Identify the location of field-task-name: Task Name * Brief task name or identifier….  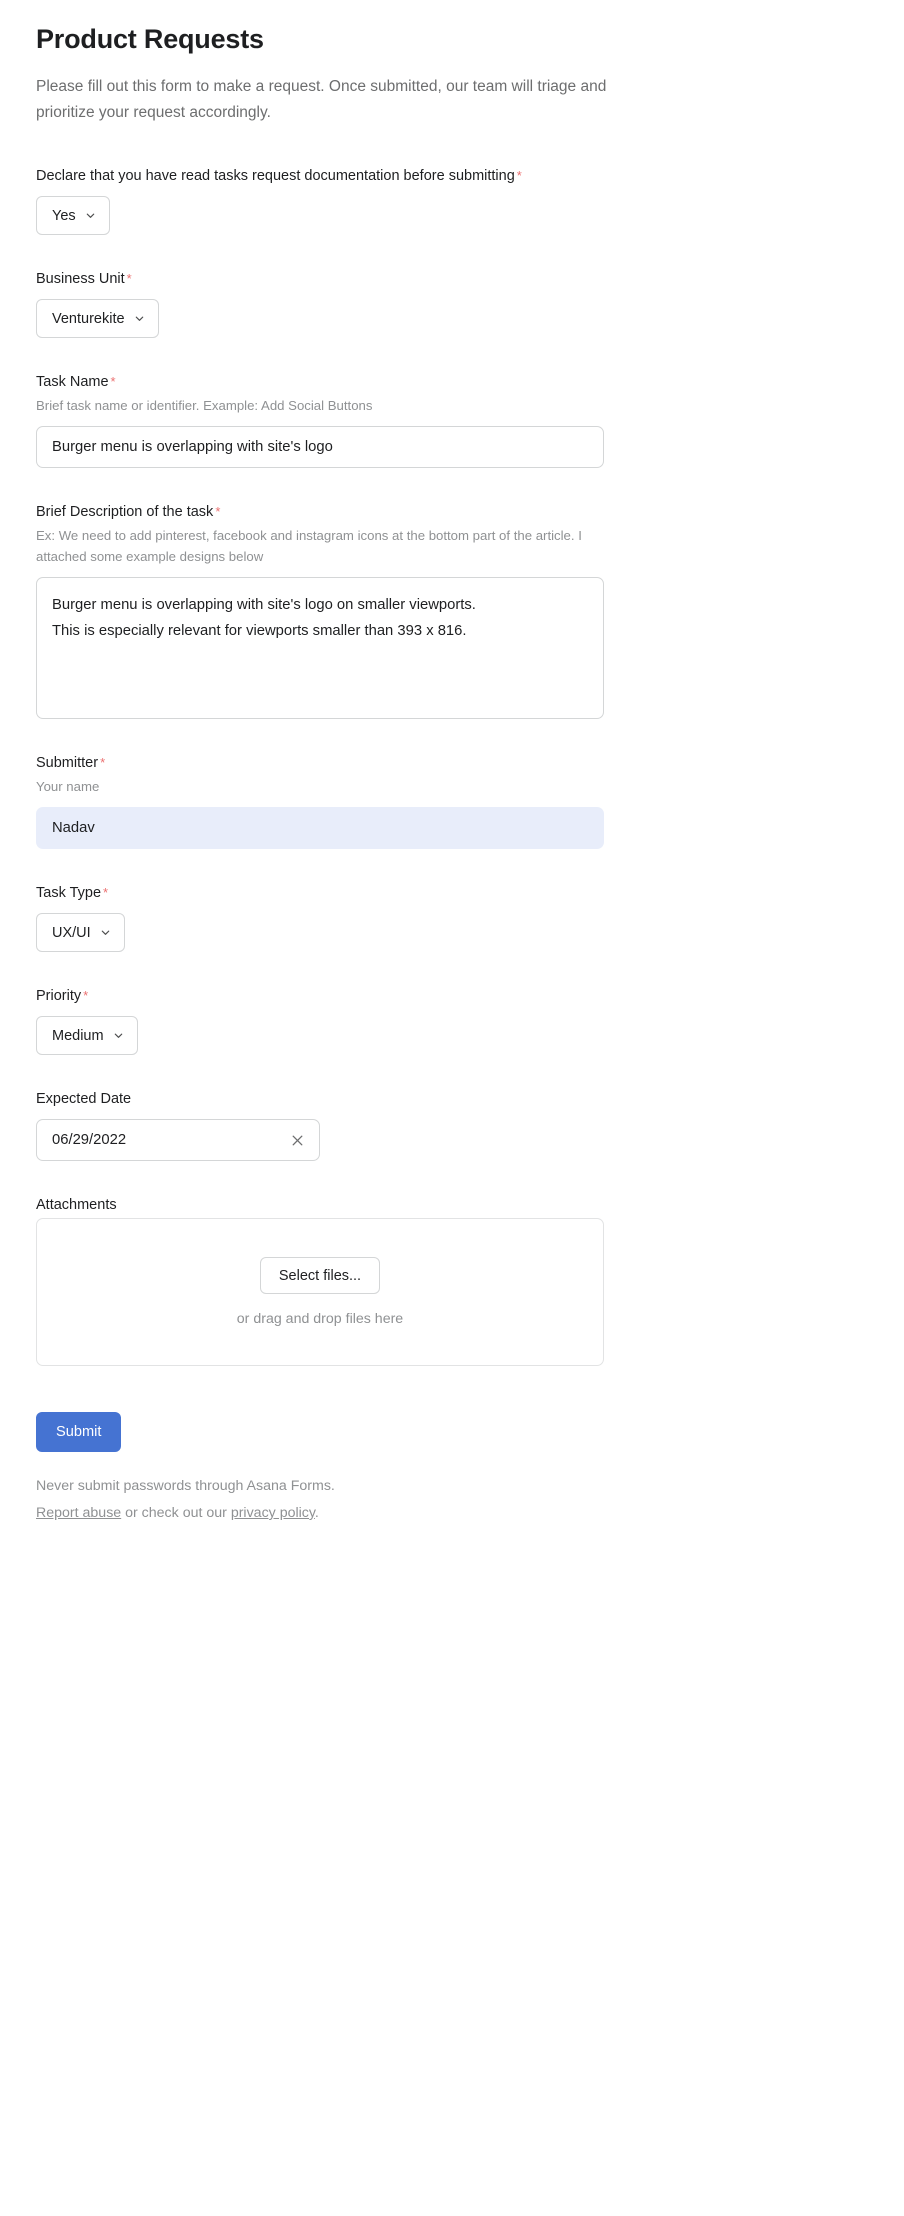
(452, 420).